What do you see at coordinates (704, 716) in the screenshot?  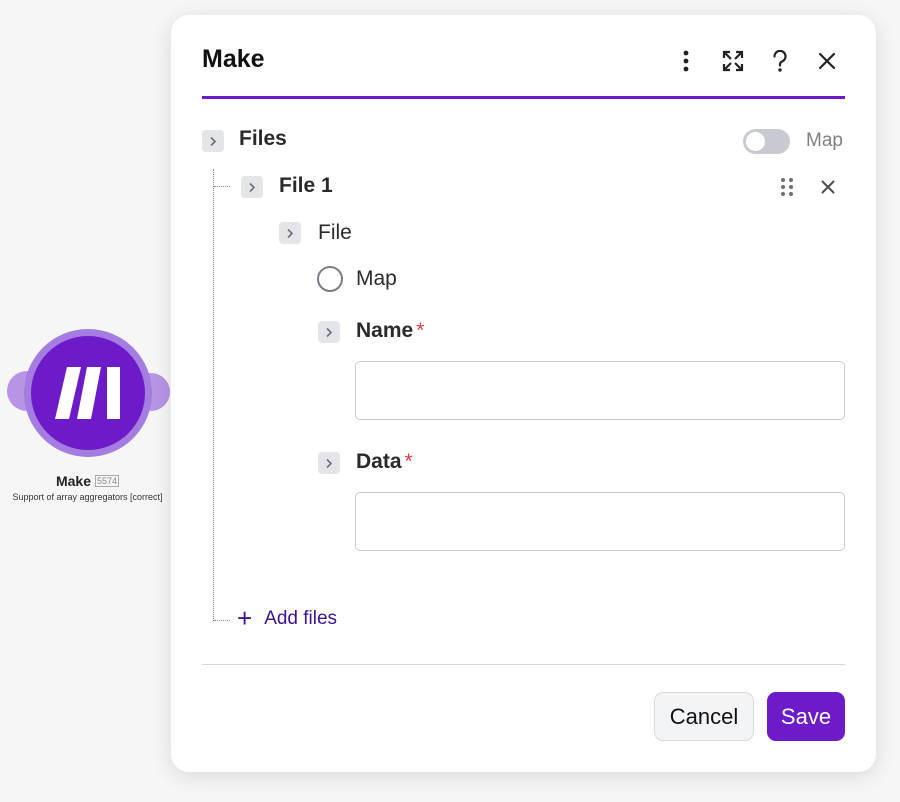 I see `cancel-button: Cancel` at bounding box center [704, 716].